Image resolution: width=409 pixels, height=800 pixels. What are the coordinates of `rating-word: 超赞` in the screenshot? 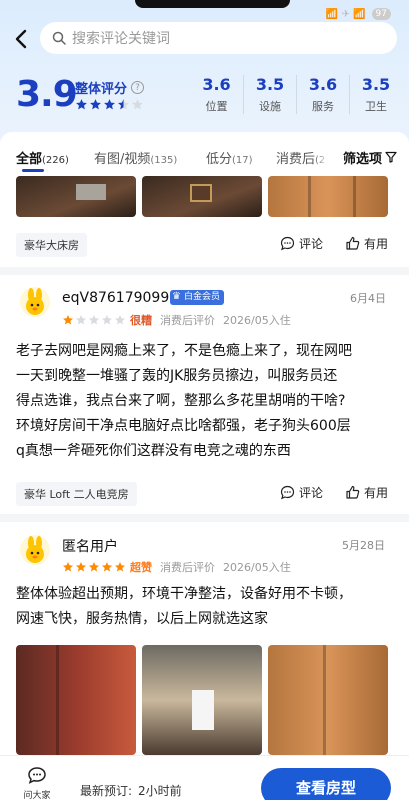 It's located at (141, 567).